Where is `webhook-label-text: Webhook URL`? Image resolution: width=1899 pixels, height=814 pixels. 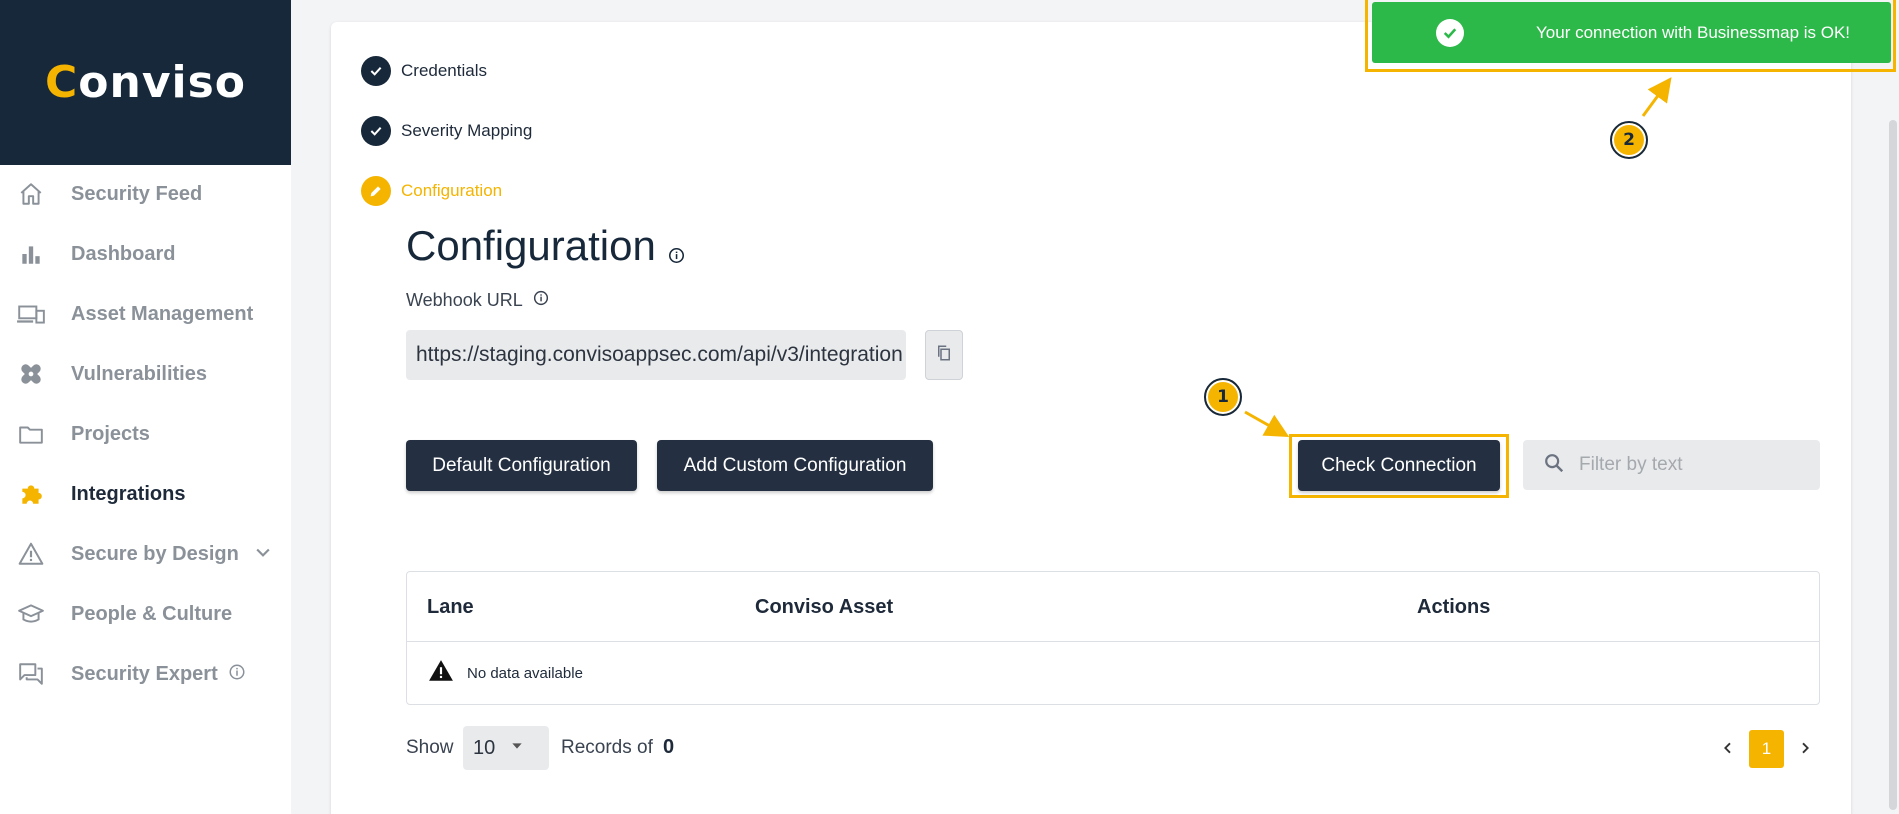
webhook-label-text: Webhook URL is located at coordinates (464, 300).